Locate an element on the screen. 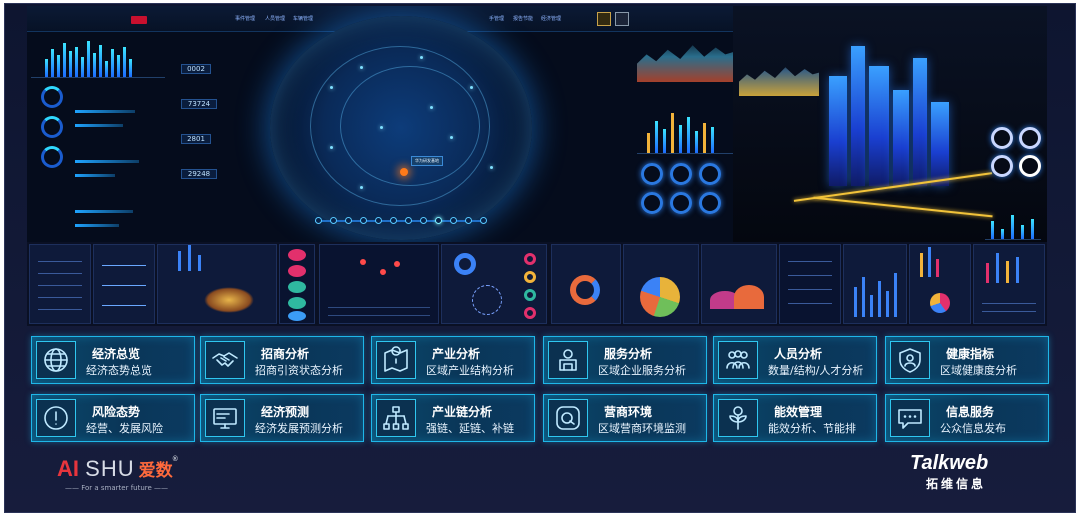  talkweb-cn-name: 拓维信息 is located at coordinates (956, 484).